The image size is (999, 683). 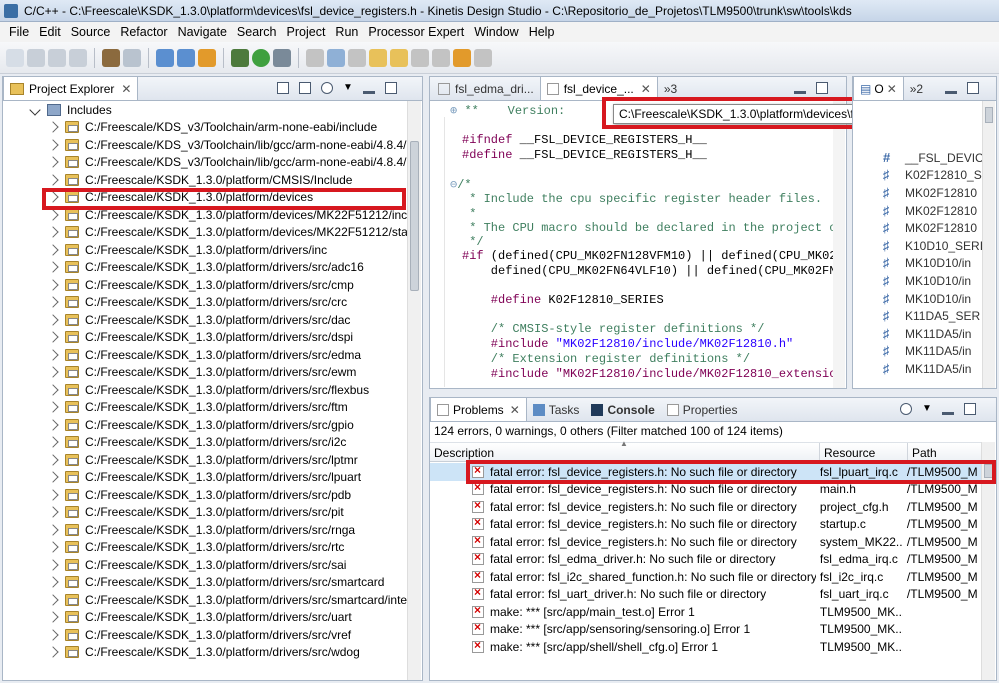 What do you see at coordinates (143, 32) in the screenshot?
I see `menu-refactor: Refactor` at bounding box center [143, 32].